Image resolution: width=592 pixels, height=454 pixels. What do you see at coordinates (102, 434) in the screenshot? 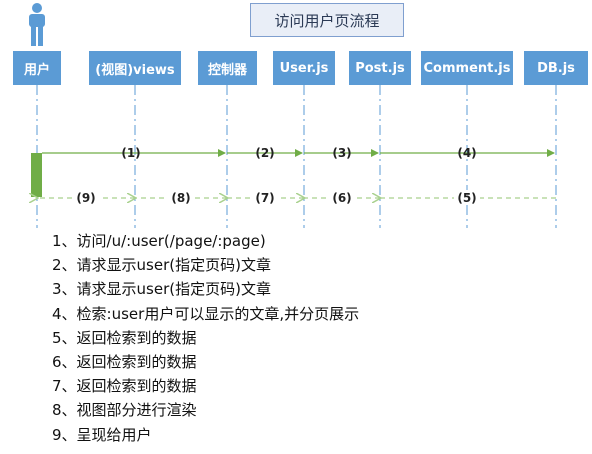
I see `step-item: 9、呈现给用户` at bounding box center [102, 434].